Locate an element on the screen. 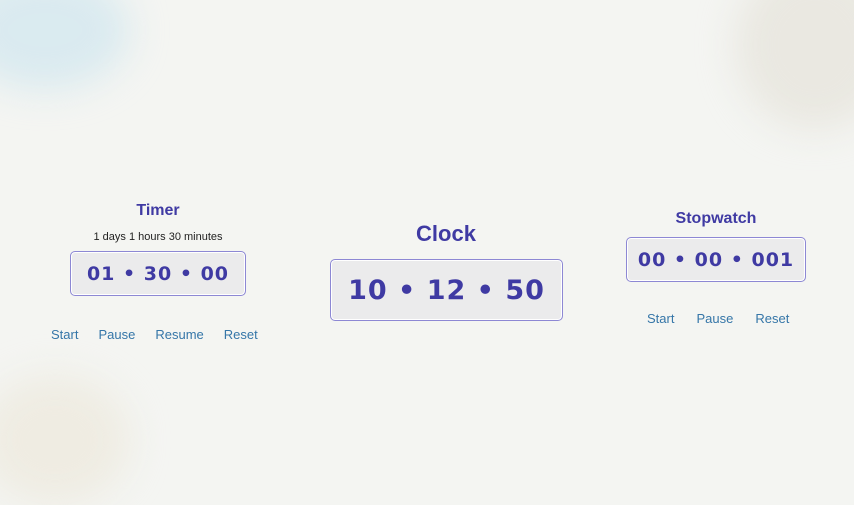  timer-reset-button: Reset is located at coordinates (241, 334).